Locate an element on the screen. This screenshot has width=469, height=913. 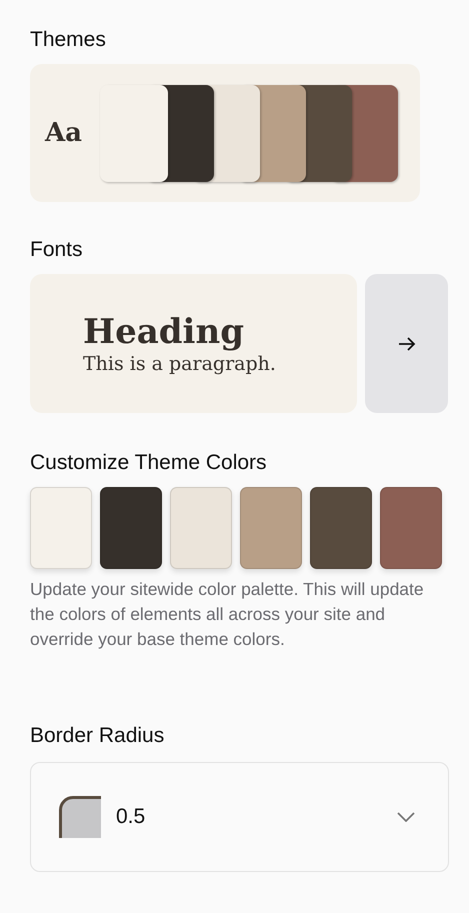
section-title: Themes is located at coordinates (68, 40).